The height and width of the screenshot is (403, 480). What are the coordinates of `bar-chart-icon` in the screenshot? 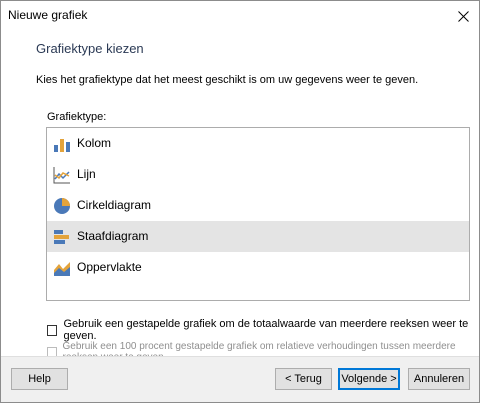 It's located at (62, 237).